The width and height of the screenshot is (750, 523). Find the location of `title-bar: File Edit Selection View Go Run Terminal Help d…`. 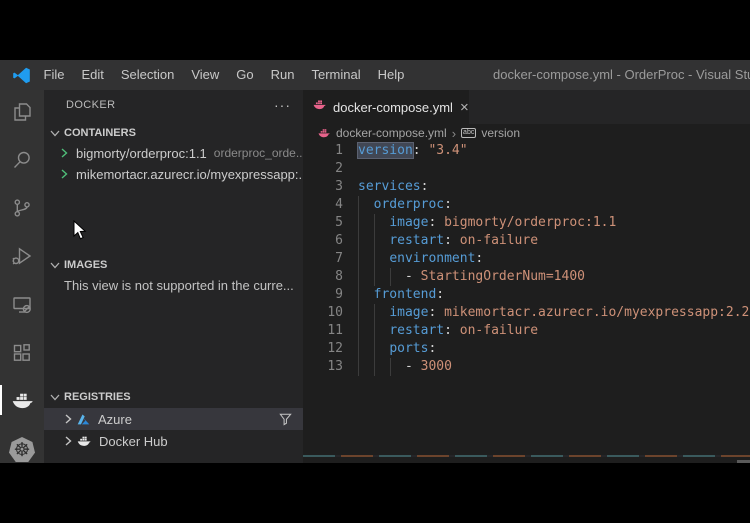

title-bar: File Edit Selection View Go Run Terminal Help d… is located at coordinates (375, 75).